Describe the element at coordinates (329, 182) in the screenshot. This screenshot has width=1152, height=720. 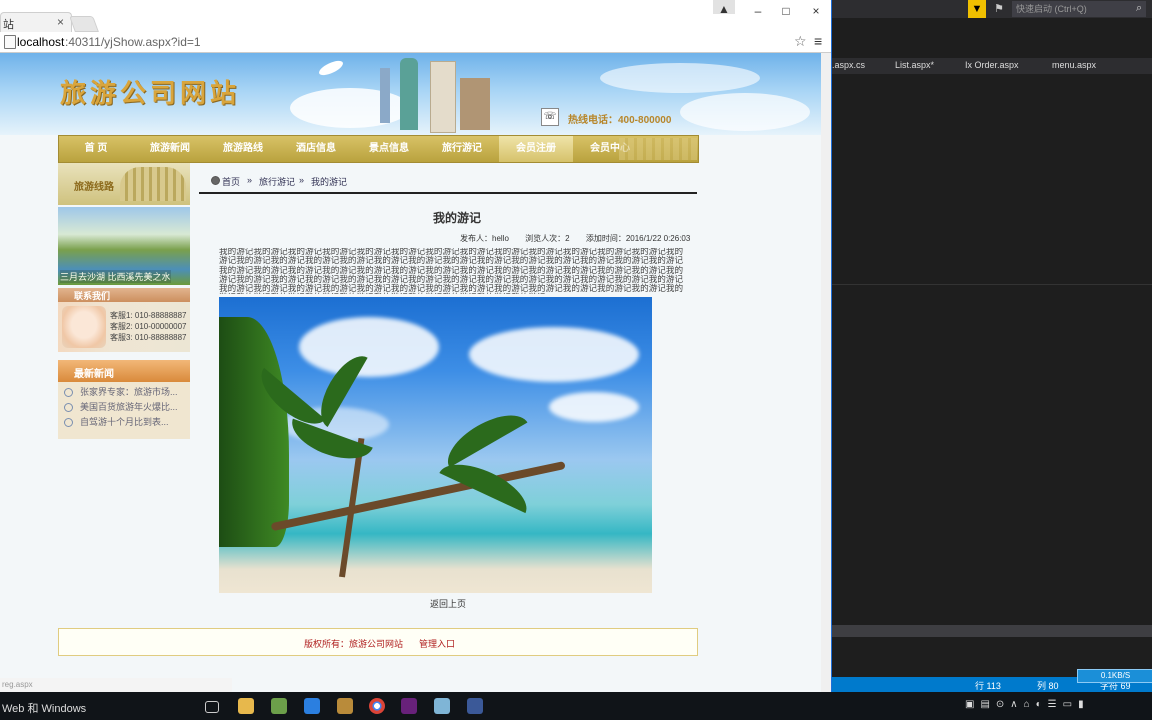
I see `breadcrumb-current: 我的游记` at that location.